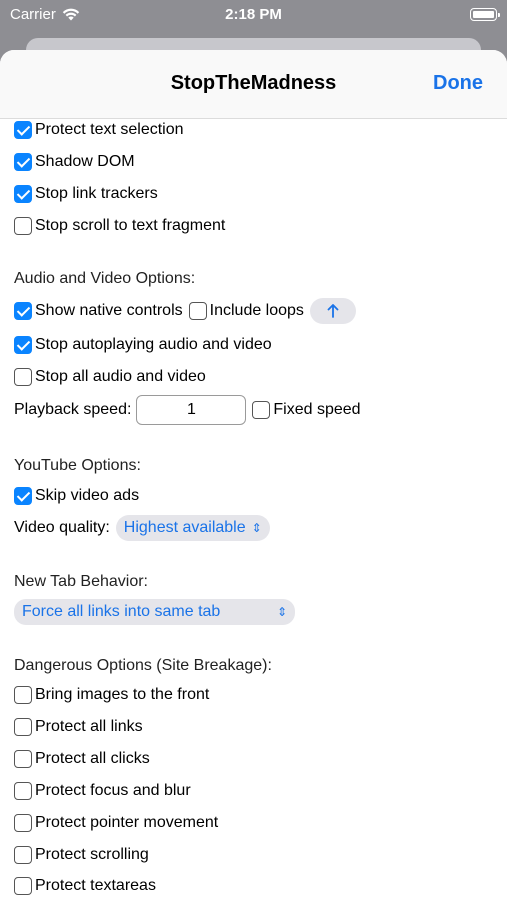  What do you see at coordinates (95, 885) in the screenshot?
I see `option-label: Protect textareas` at bounding box center [95, 885].